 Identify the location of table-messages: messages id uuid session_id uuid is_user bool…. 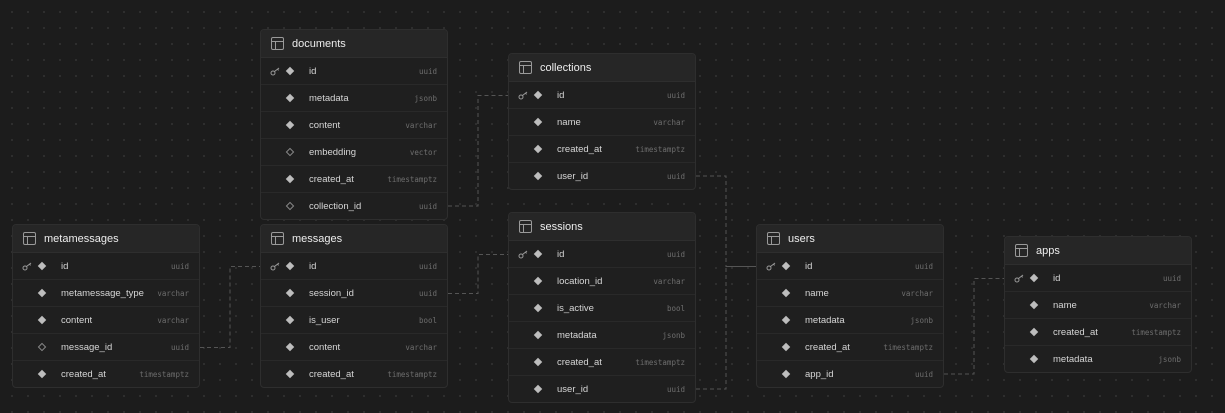
(354, 306).